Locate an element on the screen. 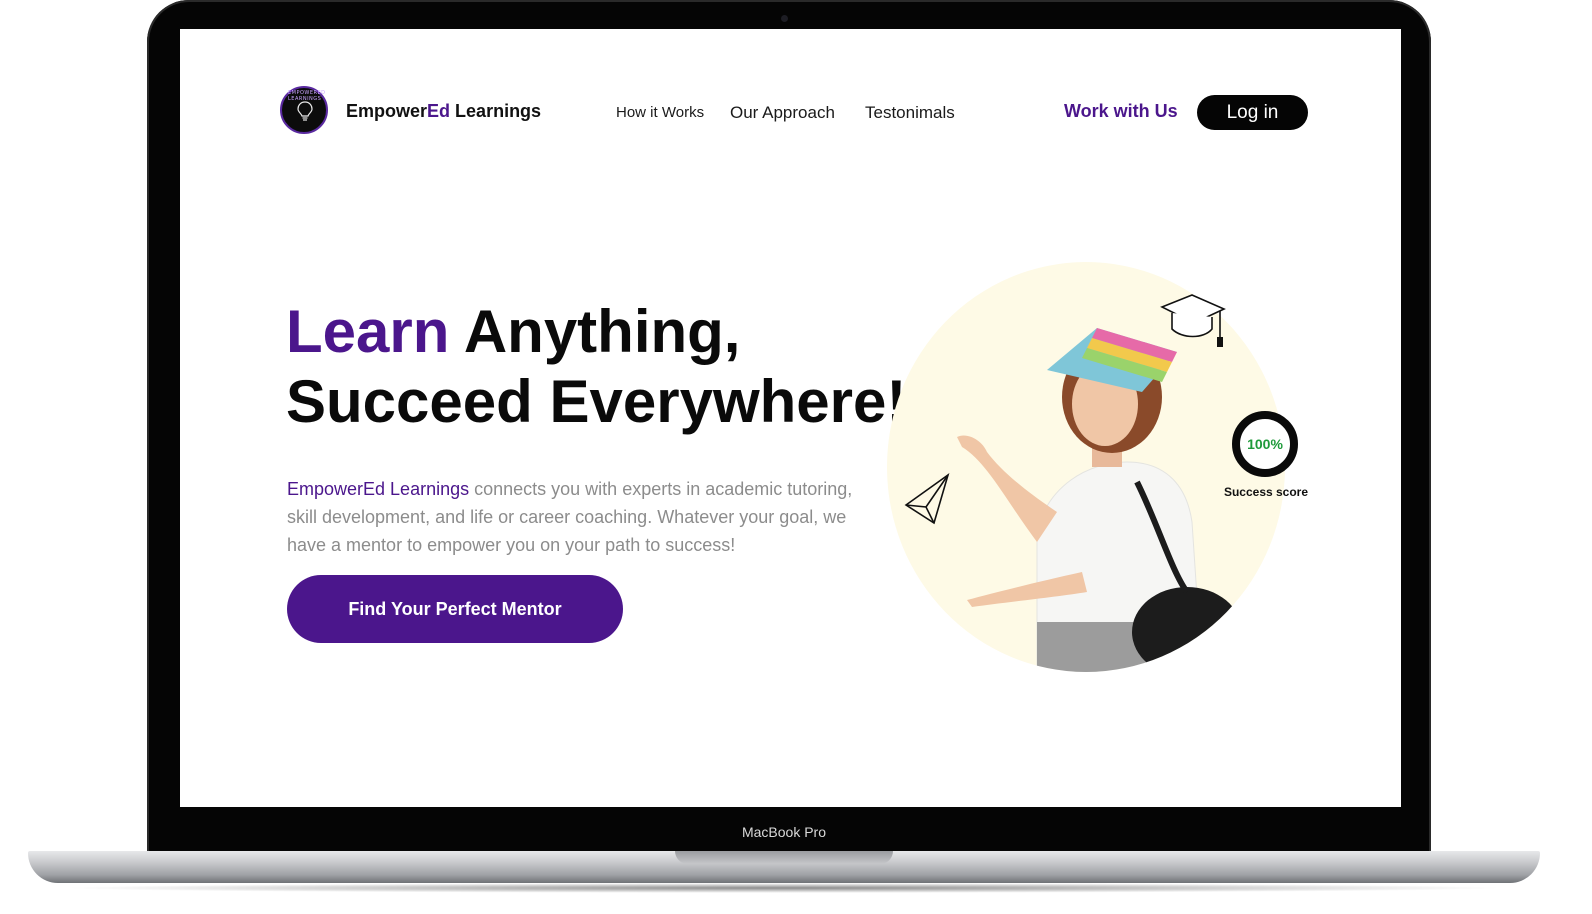  brand-accent: Ed is located at coordinates (439, 111).